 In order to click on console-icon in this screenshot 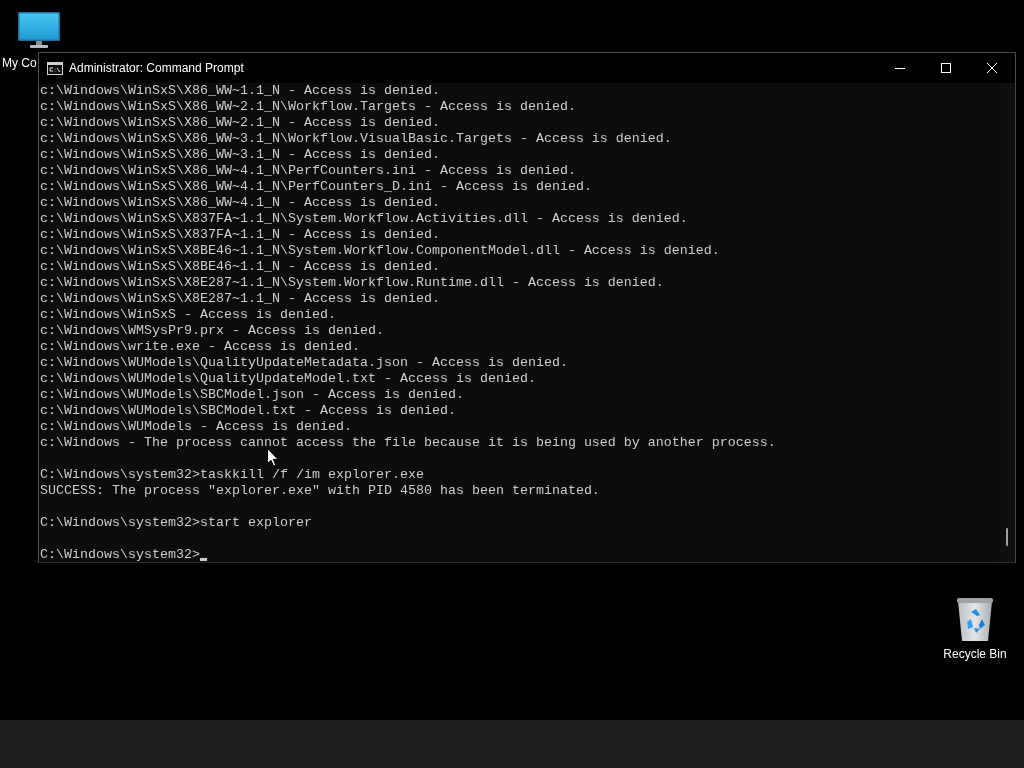, I will do `click(55, 68)`.